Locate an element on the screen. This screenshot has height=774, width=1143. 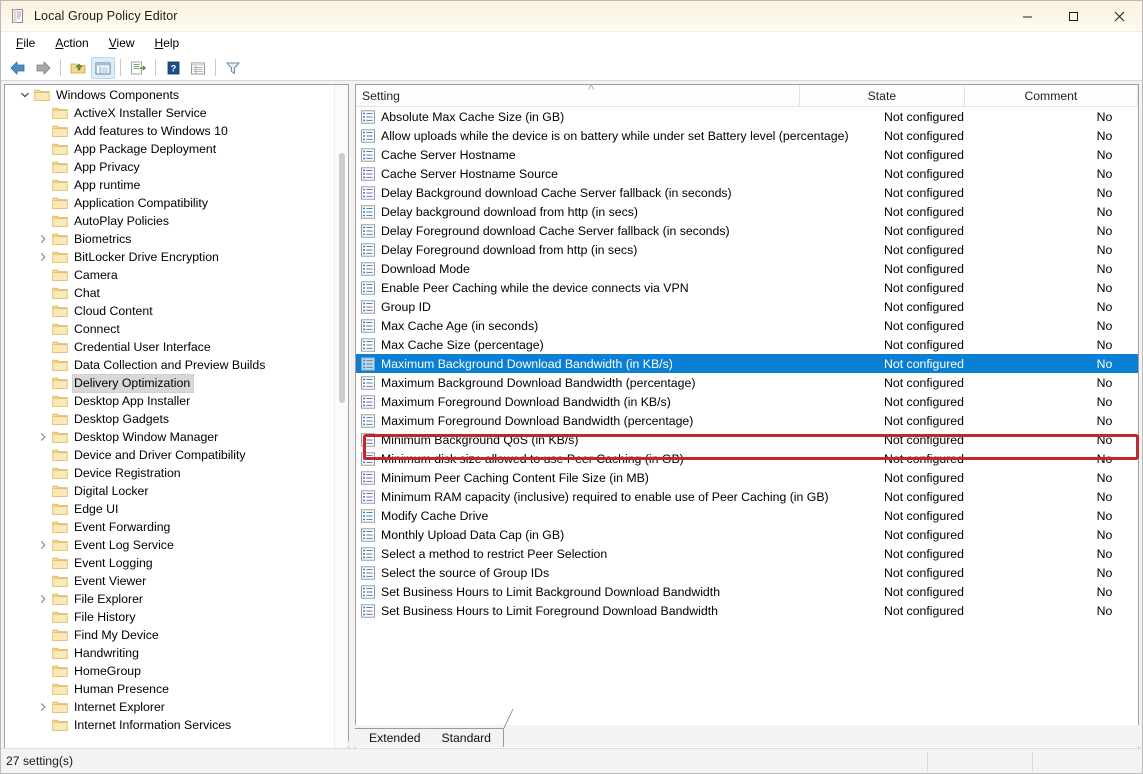
toolbar-filter-button is located at coordinates (233, 68).